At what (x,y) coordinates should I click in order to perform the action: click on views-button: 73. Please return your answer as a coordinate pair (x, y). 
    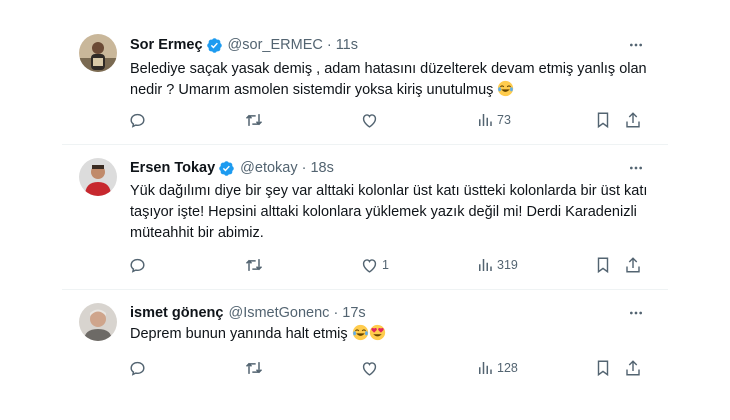
    Looking at the image, I should click on (493, 120).